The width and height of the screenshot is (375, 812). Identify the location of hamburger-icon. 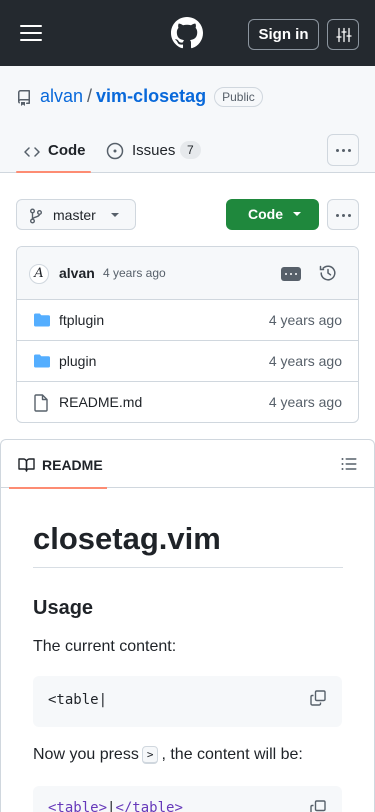
(31, 33).